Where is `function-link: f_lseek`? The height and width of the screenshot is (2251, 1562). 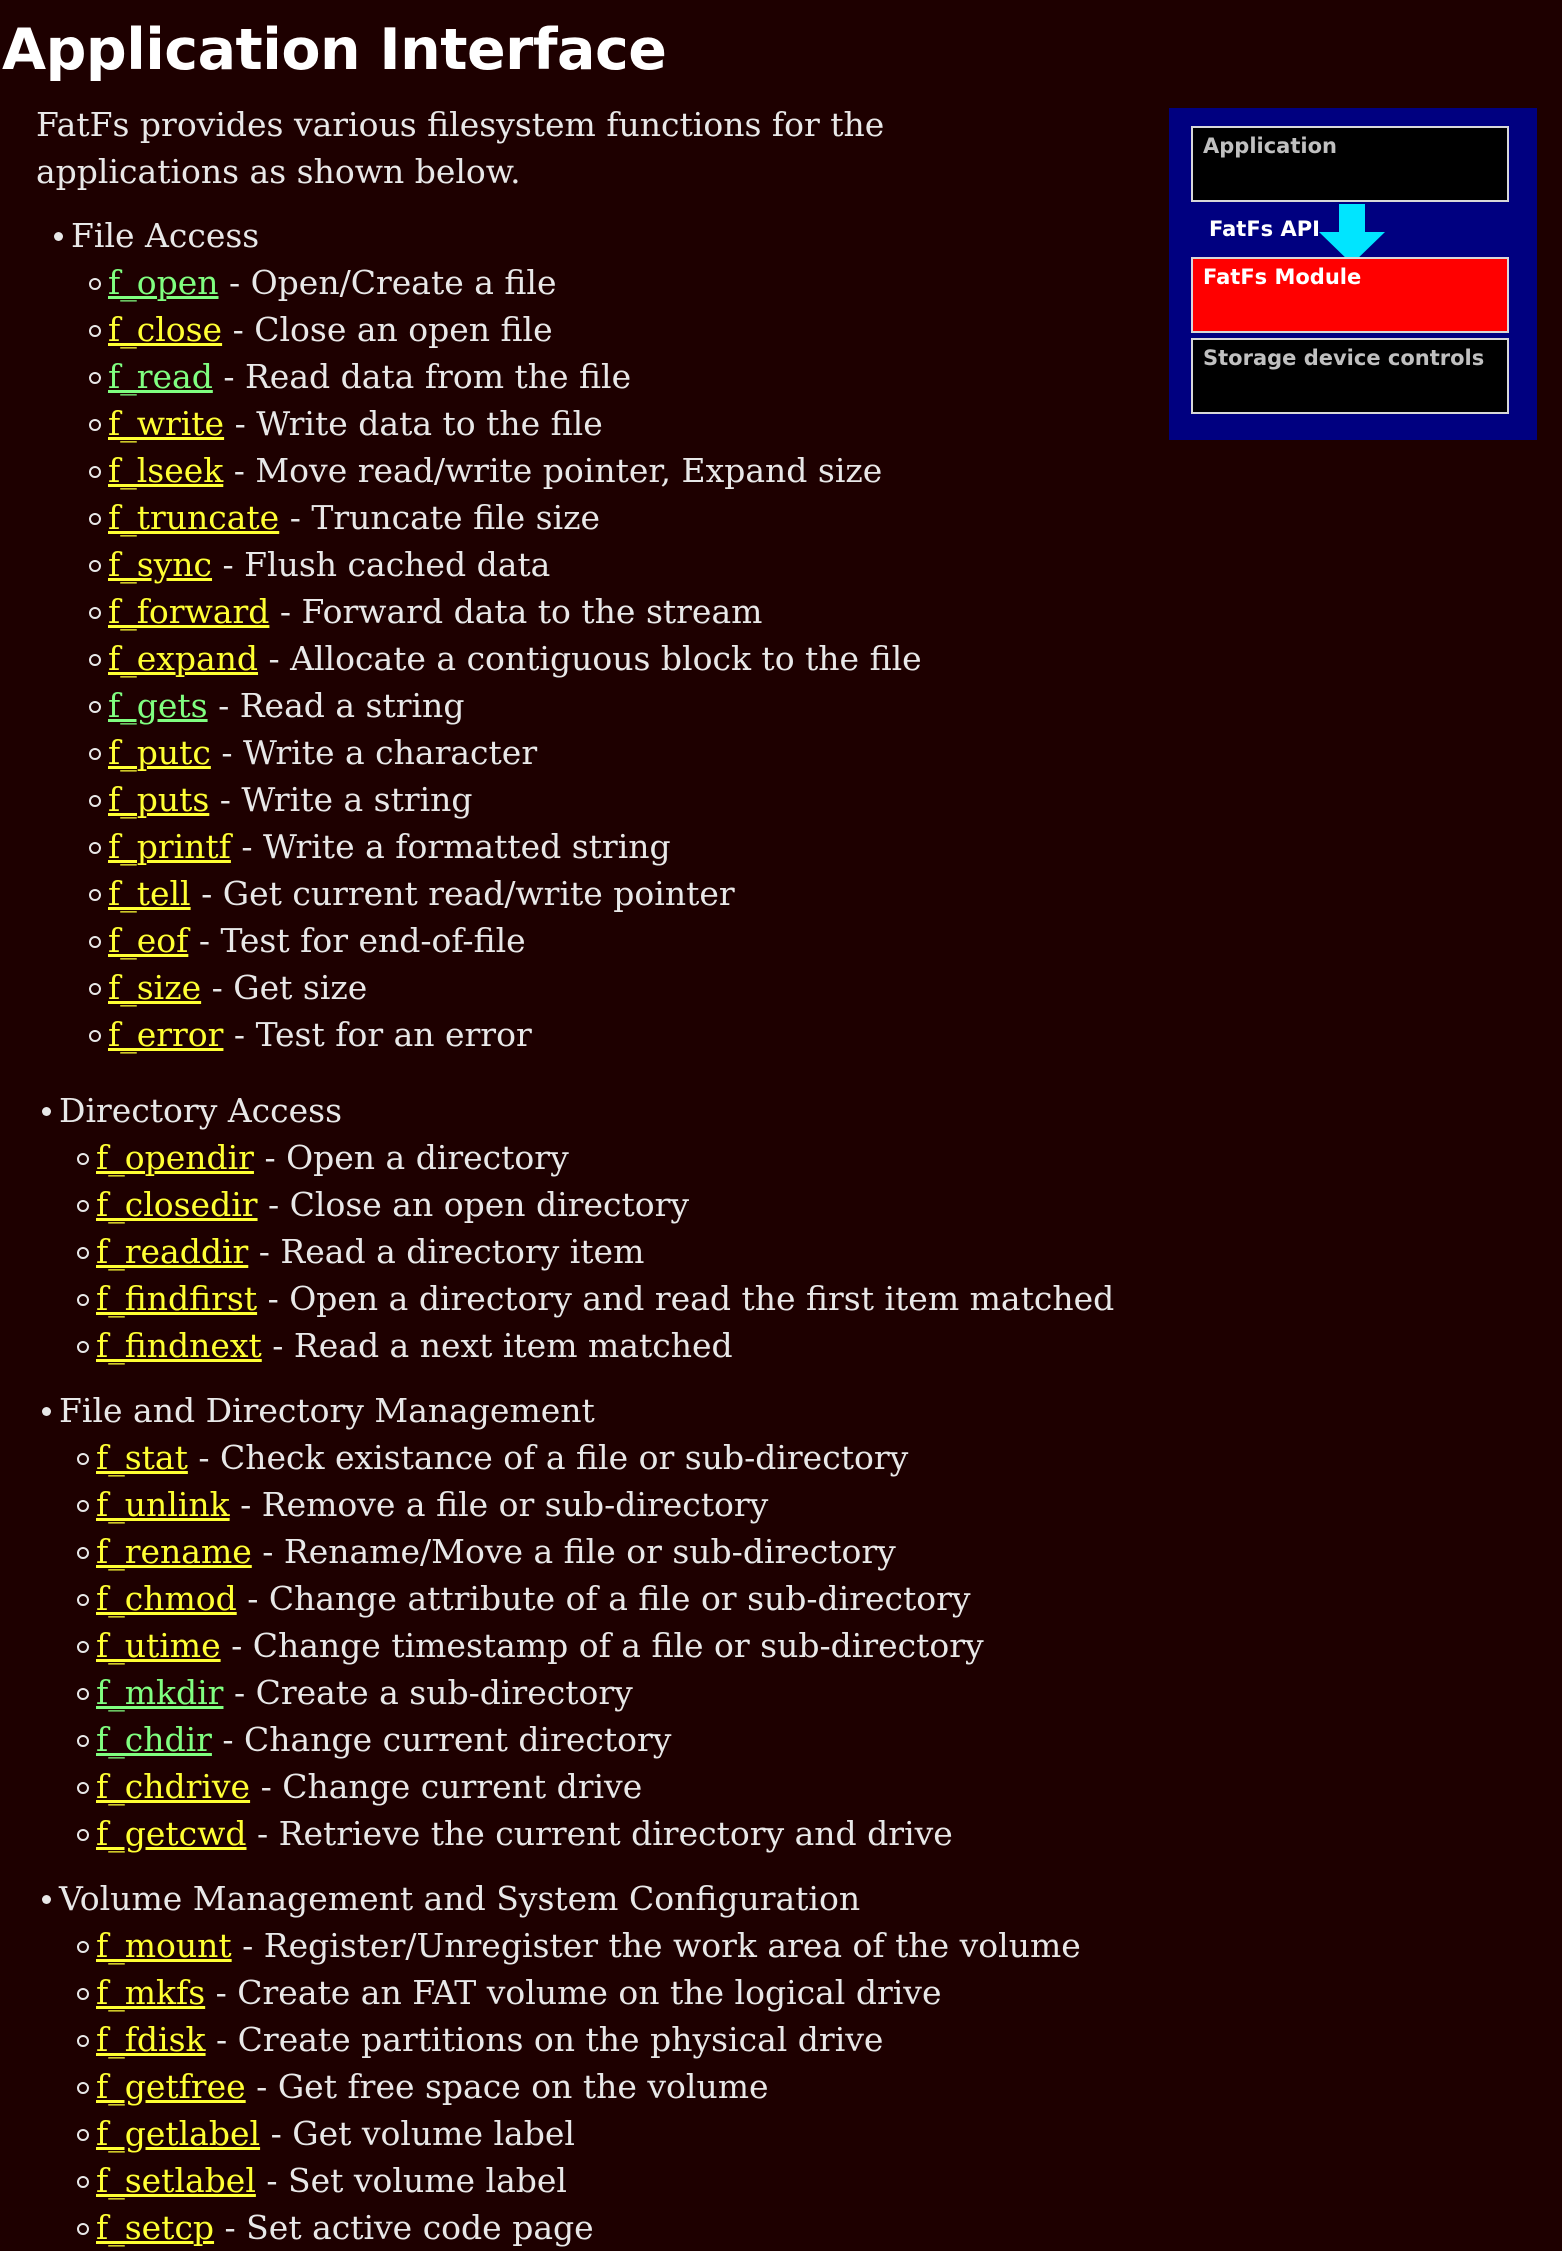 function-link: f_lseek is located at coordinates (165, 470).